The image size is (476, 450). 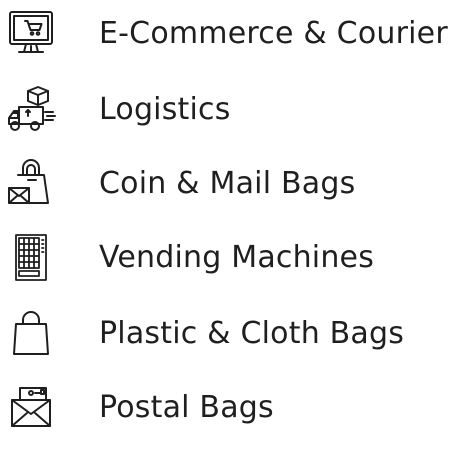 I want to click on bag-envelope-icon, so click(x=32, y=184).